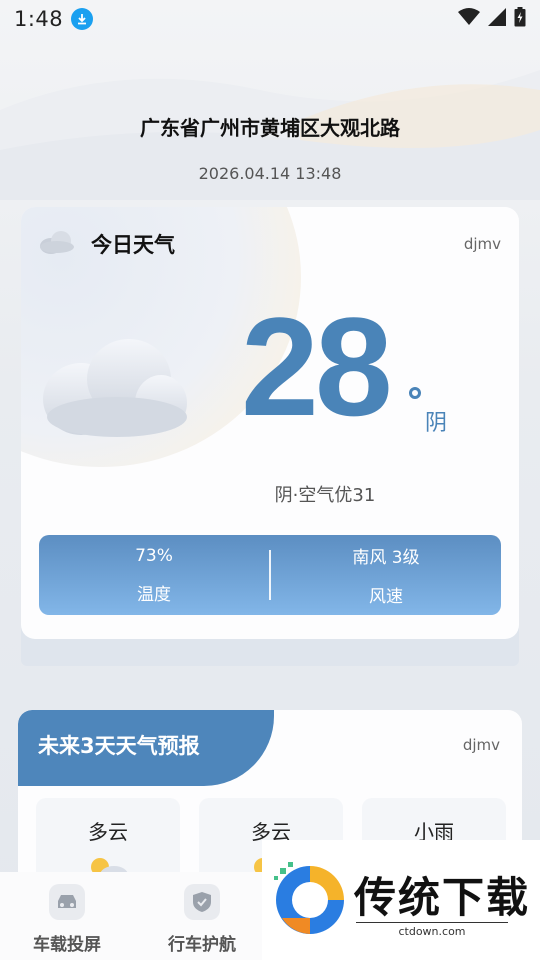  What do you see at coordinates (154, 575) in the screenshot?
I see `humidity-stat: 73% 温度` at bounding box center [154, 575].